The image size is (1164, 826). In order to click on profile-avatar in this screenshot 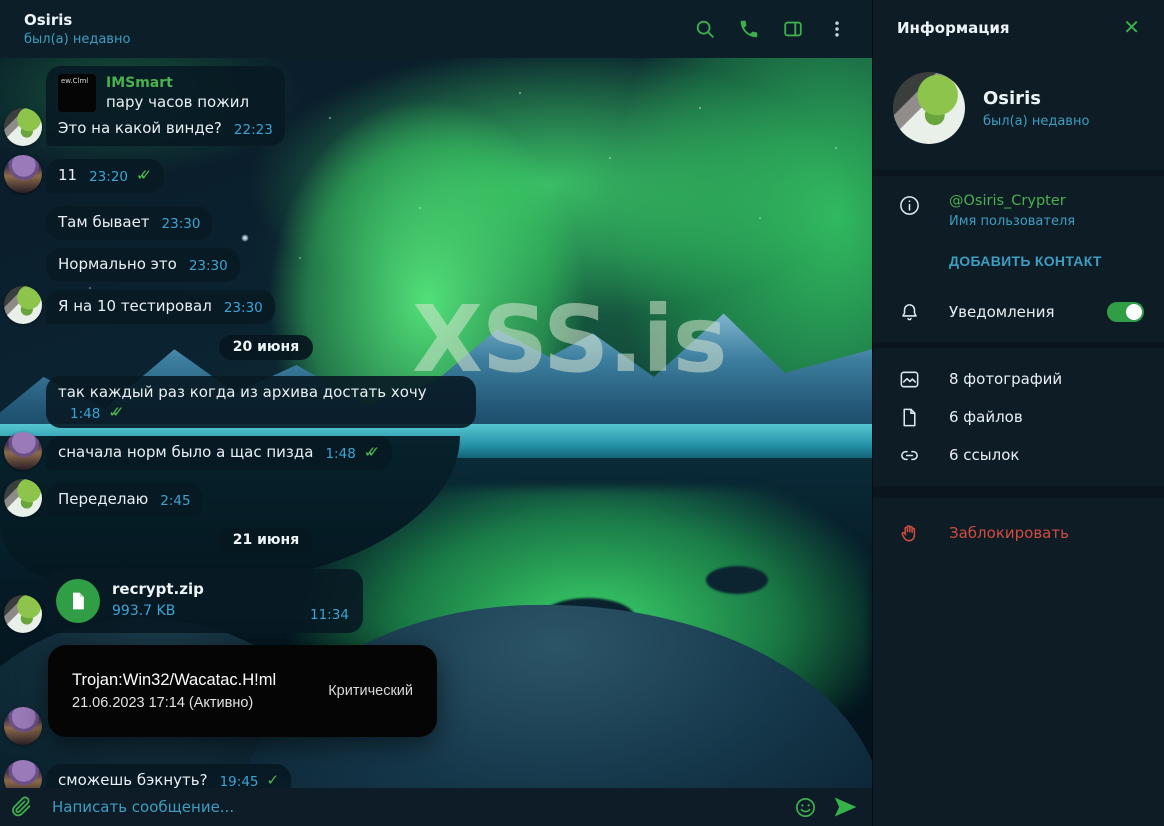, I will do `click(929, 108)`.